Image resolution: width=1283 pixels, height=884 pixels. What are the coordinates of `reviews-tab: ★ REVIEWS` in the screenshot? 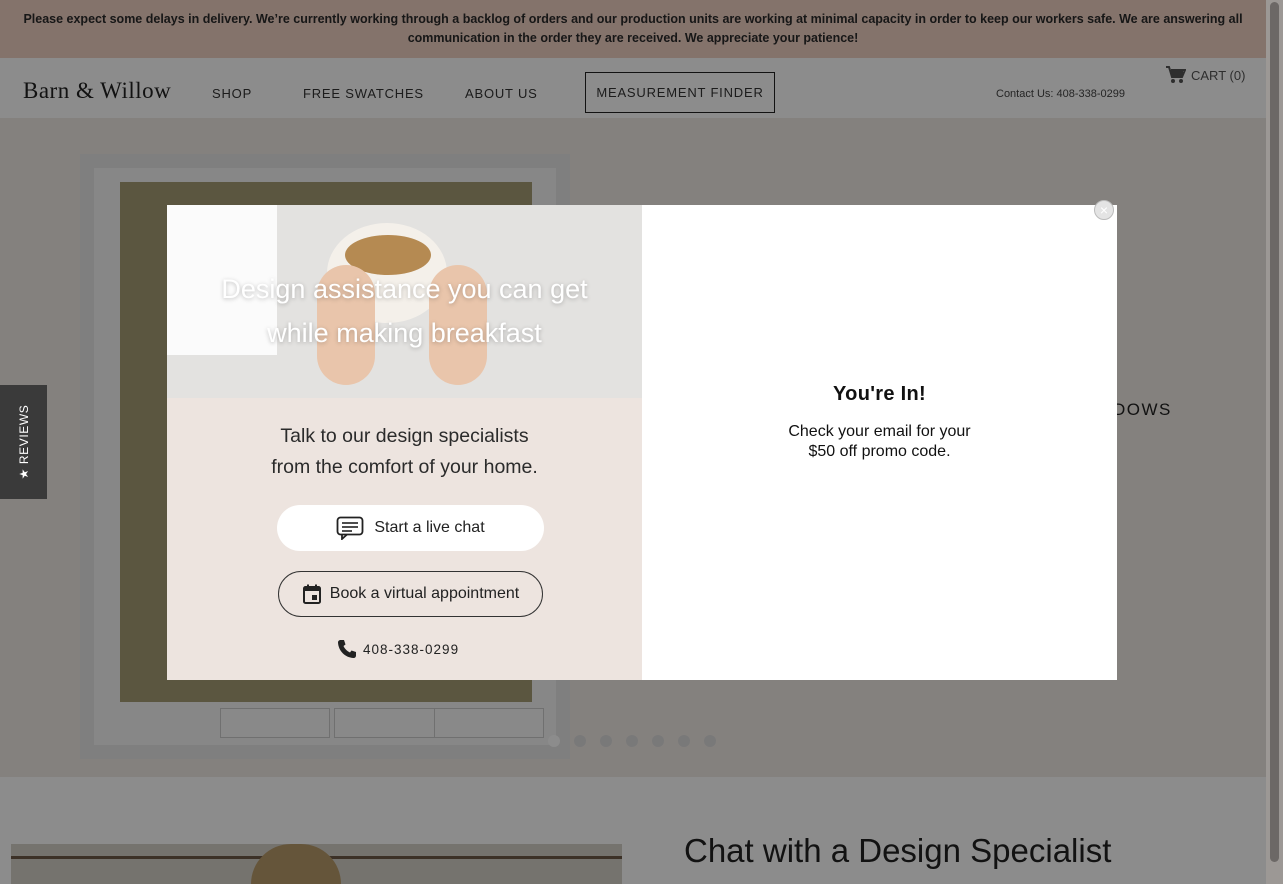 It's located at (23, 442).